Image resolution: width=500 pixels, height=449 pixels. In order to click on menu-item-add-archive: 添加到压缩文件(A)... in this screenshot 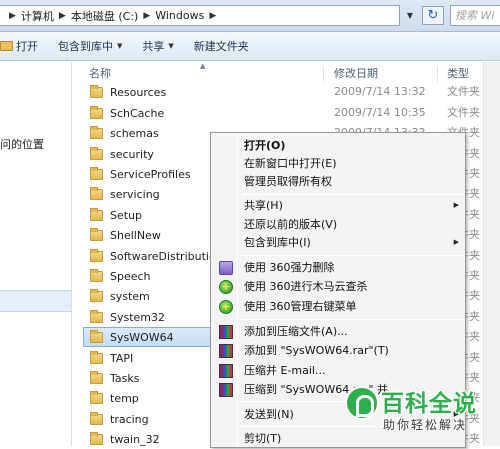, I will do `click(338, 331)`.